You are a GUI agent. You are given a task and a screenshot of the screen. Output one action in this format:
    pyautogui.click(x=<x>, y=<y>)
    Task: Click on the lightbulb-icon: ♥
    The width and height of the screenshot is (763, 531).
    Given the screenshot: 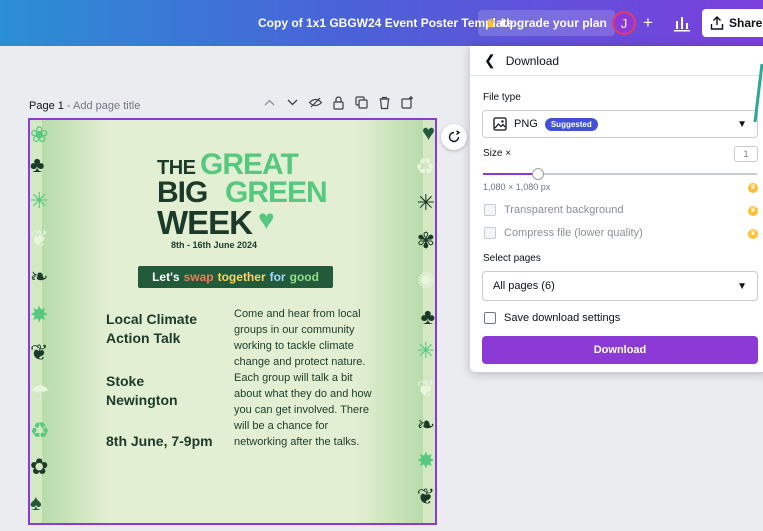 What is the action you would take?
    pyautogui.click(x=428, y=132)
    